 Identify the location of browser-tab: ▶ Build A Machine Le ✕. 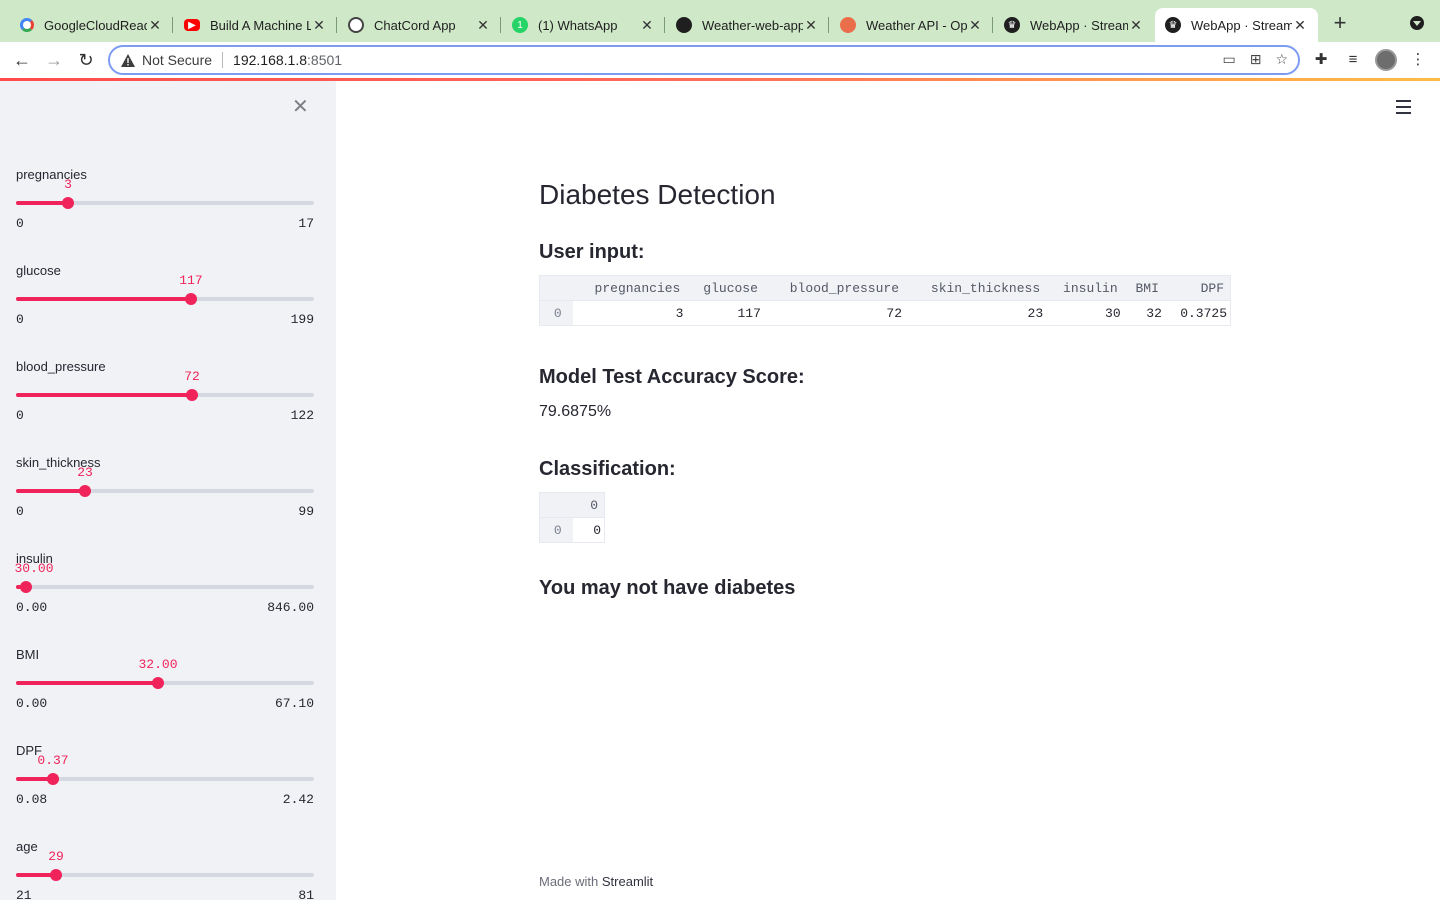
(255, 25).